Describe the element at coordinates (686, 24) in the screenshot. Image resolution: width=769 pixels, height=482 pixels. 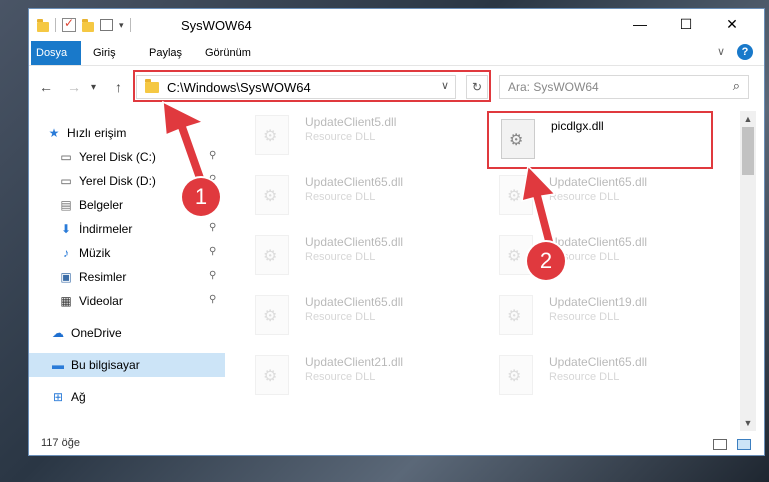
I see `maximize-button: ☐` at that location.